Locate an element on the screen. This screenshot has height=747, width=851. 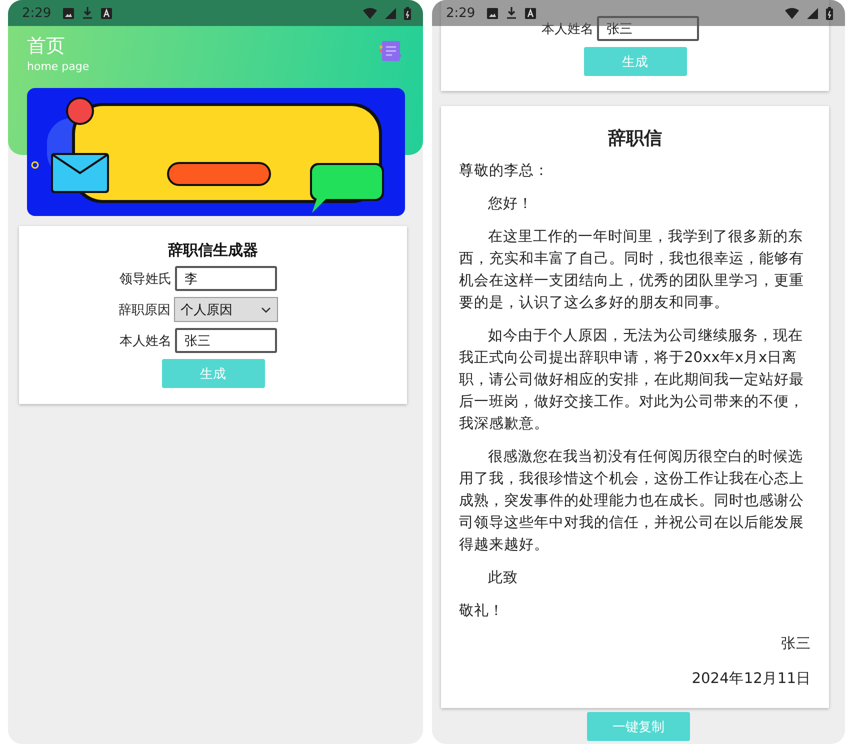
letter-paragraph: 敬礼！ is located at coordinates (482, 611).